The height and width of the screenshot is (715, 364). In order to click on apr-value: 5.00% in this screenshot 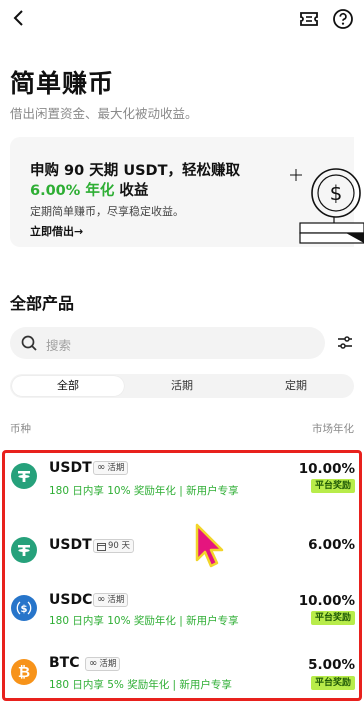, I will do `click(331, 665)`.